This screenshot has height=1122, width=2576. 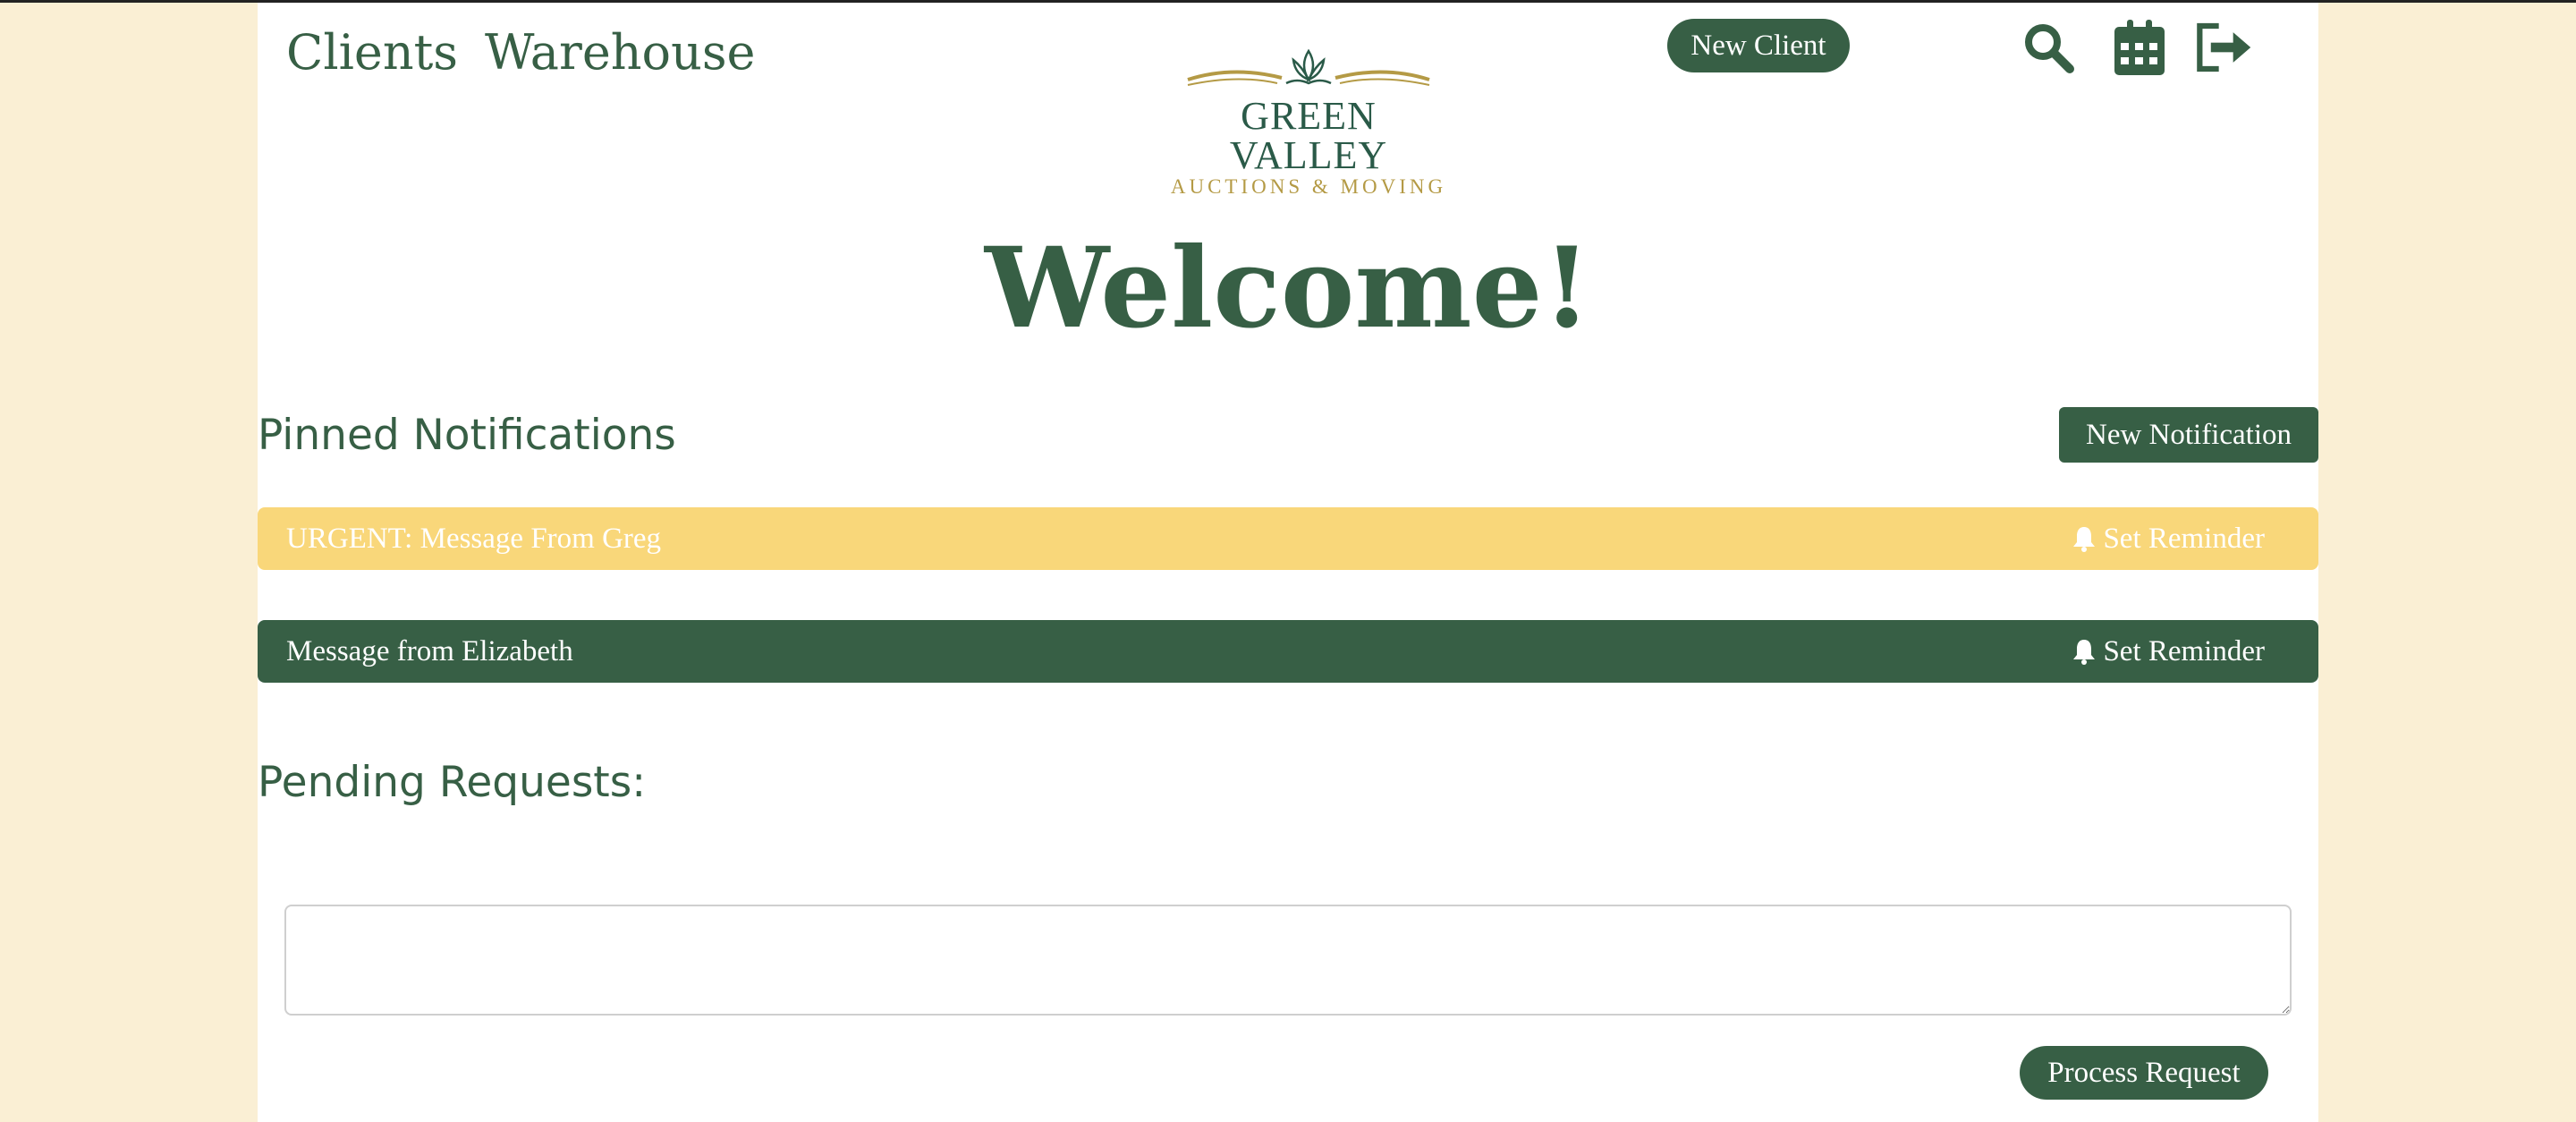 I want to click on new-client-button: New Client, so click(x=1758, y=45).